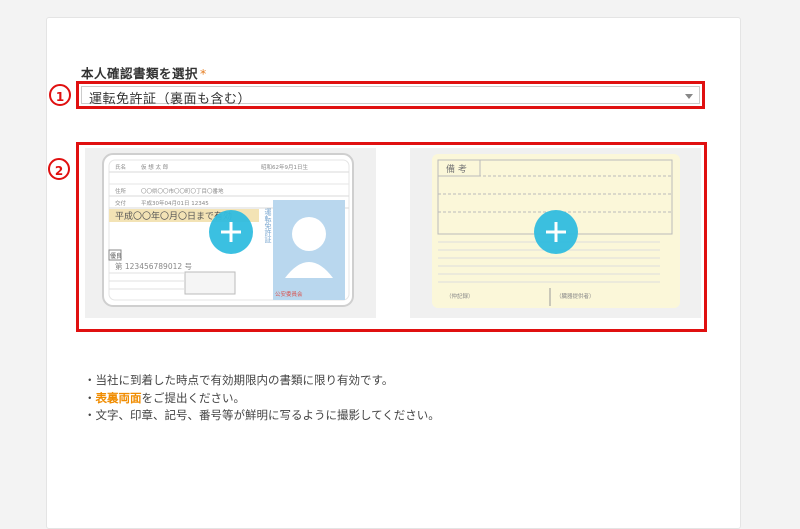 This screenshot has height=529, width=800. I want to click on add-back-image-button, so click(556, 232).